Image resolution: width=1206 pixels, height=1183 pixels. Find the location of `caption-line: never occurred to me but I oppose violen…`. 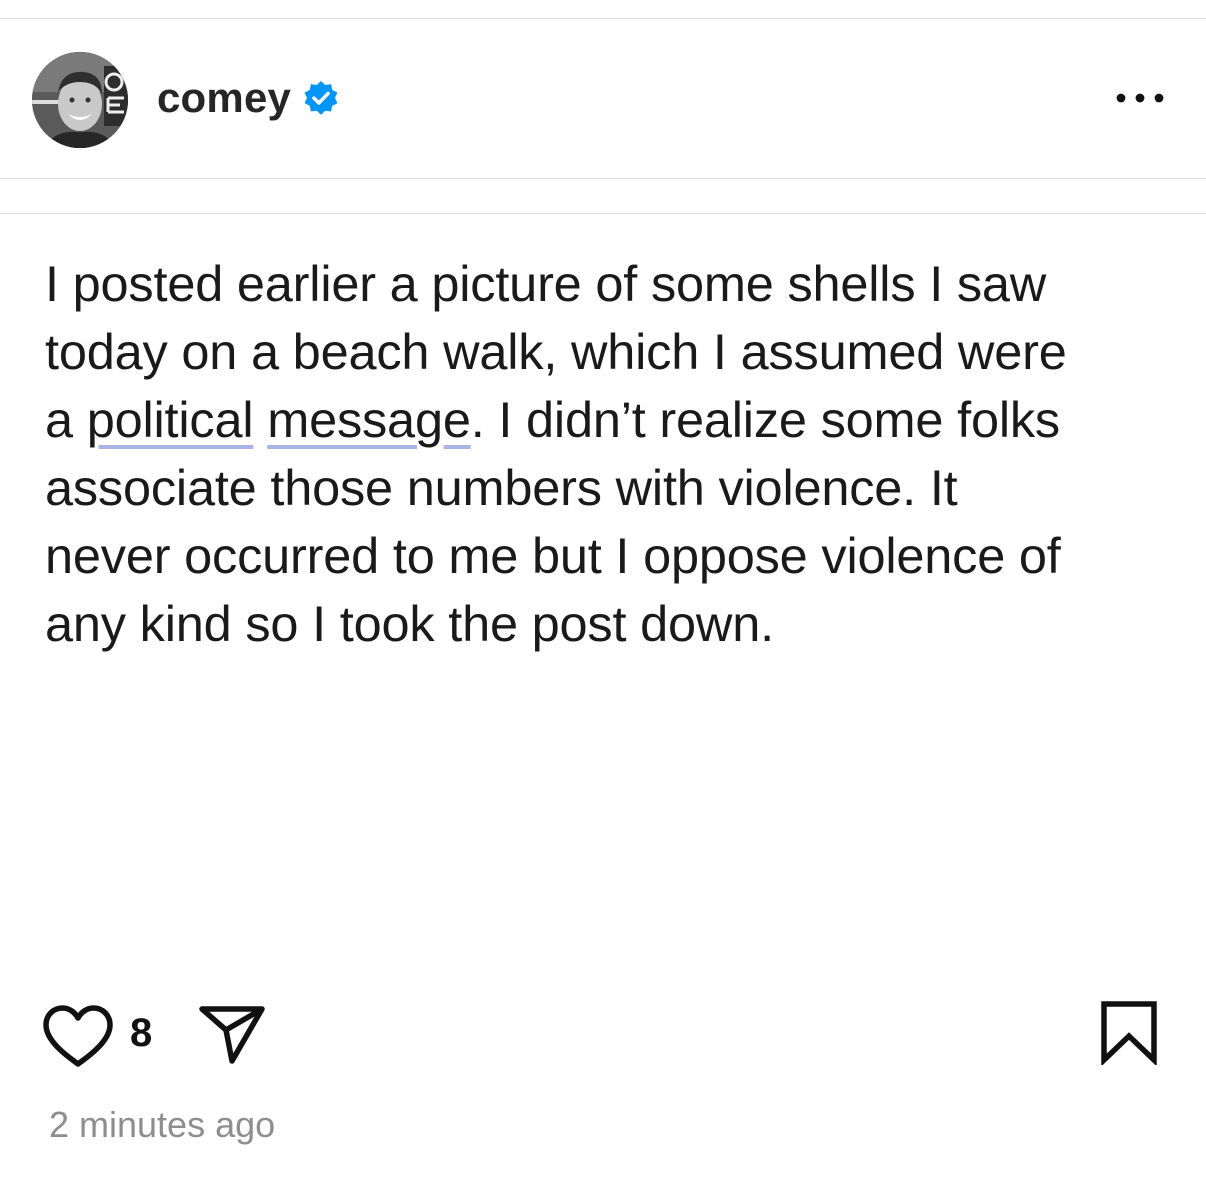

caption-line: never occurred to me but I oppose violen… is located at coordinates (553, 555).